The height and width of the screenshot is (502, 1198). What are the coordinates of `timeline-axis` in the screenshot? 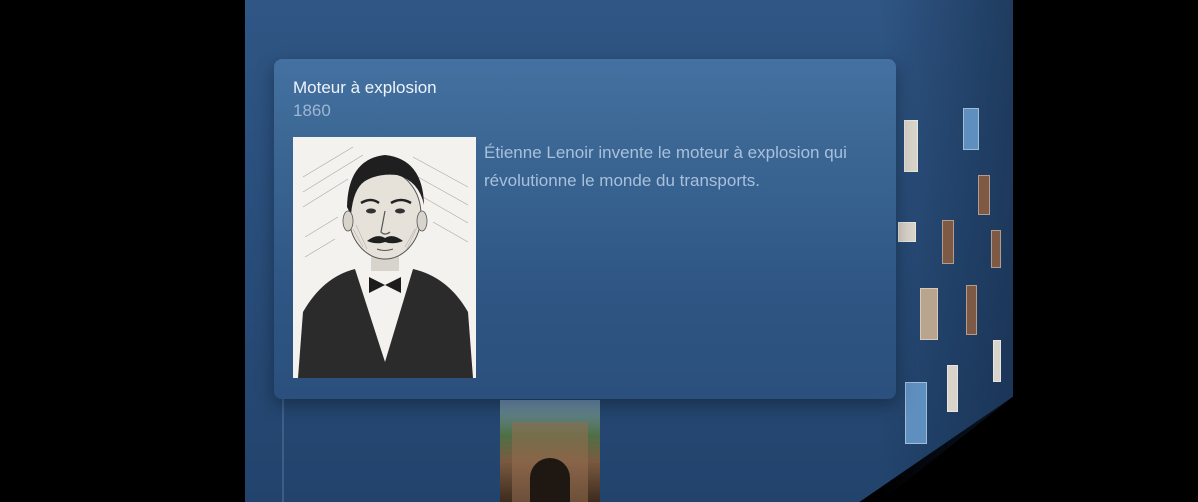 It's located at (283, 443).